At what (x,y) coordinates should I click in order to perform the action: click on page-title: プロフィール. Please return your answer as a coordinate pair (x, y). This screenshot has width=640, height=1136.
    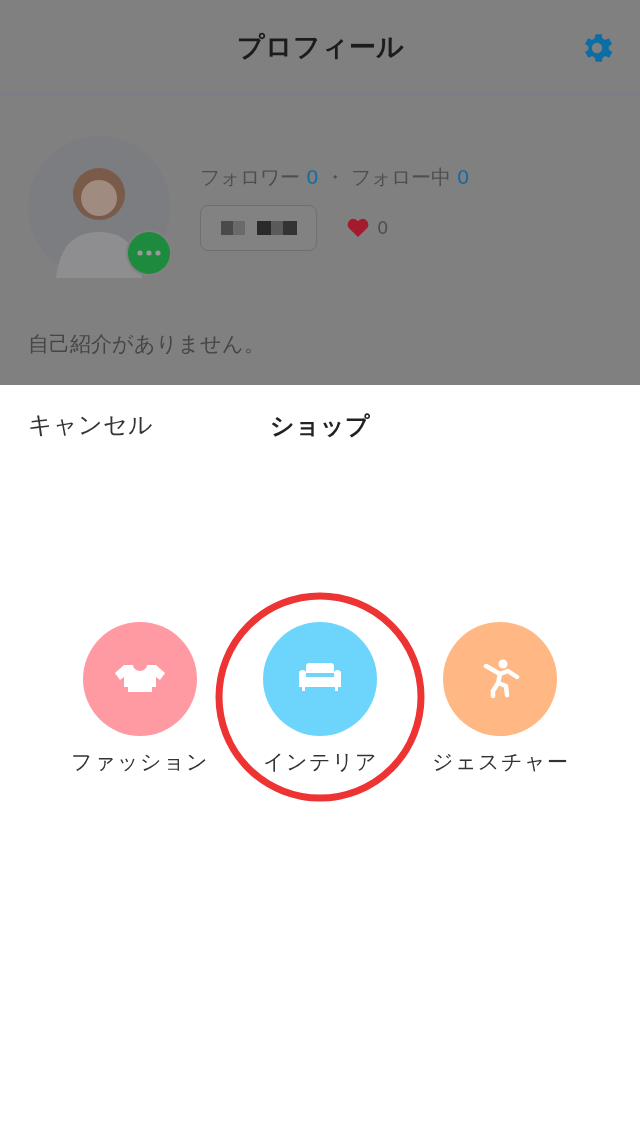
    Looking at the image, I should click on (320, 47).